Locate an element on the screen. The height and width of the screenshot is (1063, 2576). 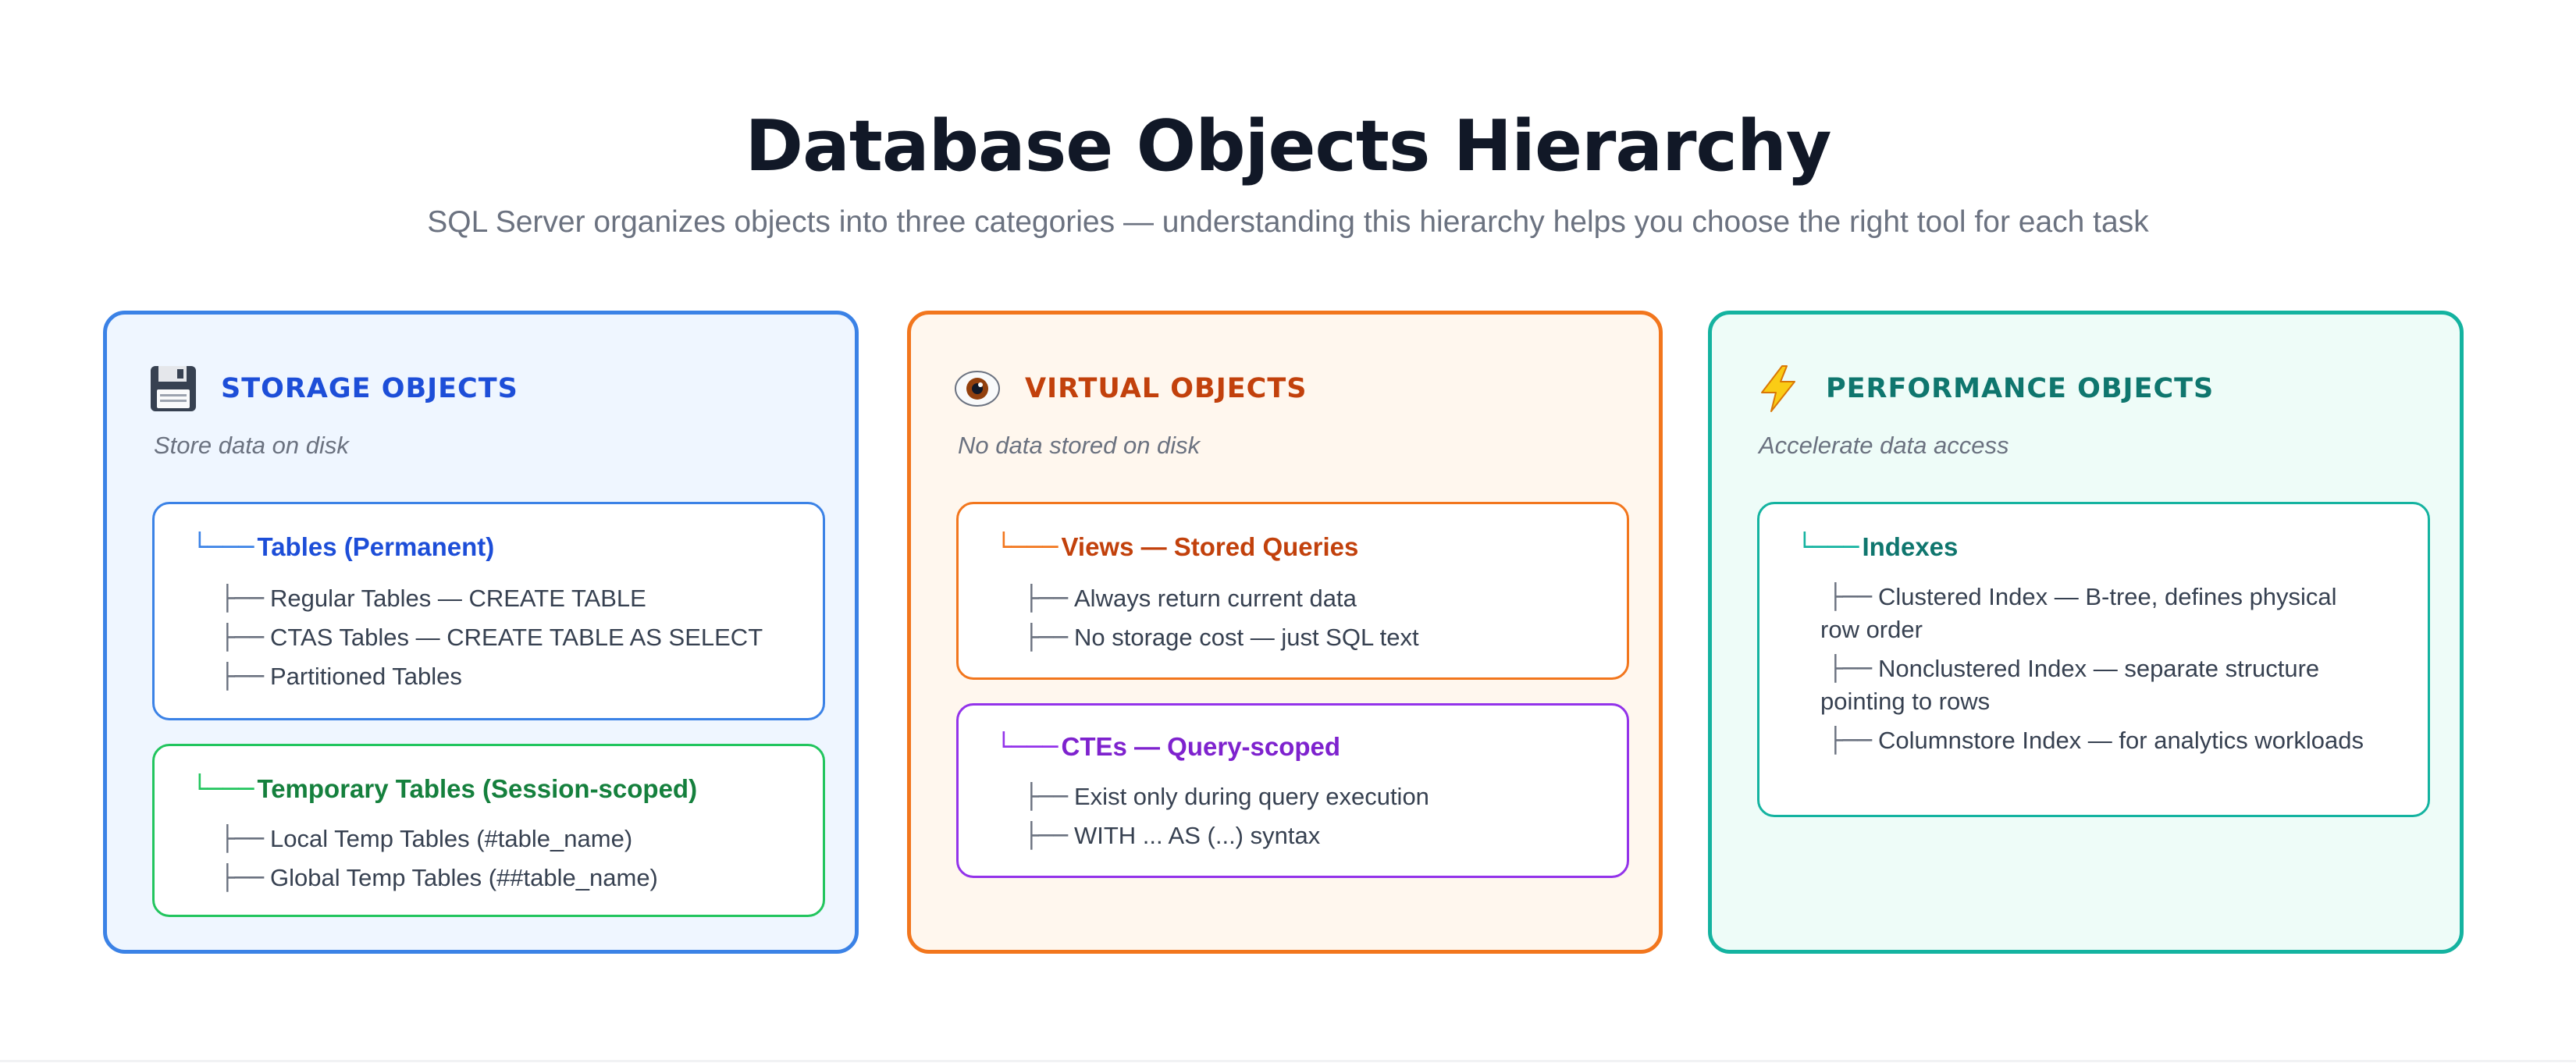
list-item: ├── CTAS Tables — CREATE TABLE AS SELECT is located at coordinates (491, 638).